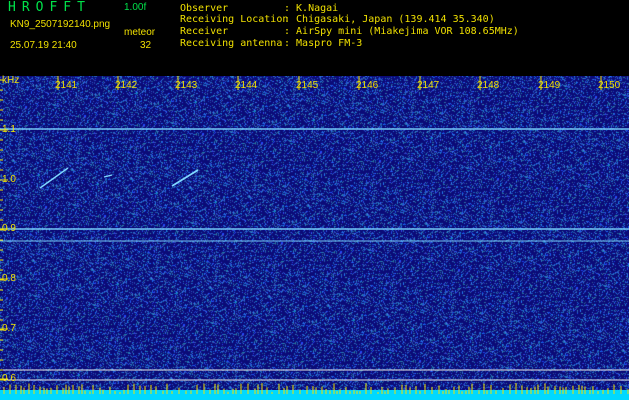 The height and width of the screenshot is (400, 629). I want to click on info-value-observer: : K.Nagai, so click(311, 8).